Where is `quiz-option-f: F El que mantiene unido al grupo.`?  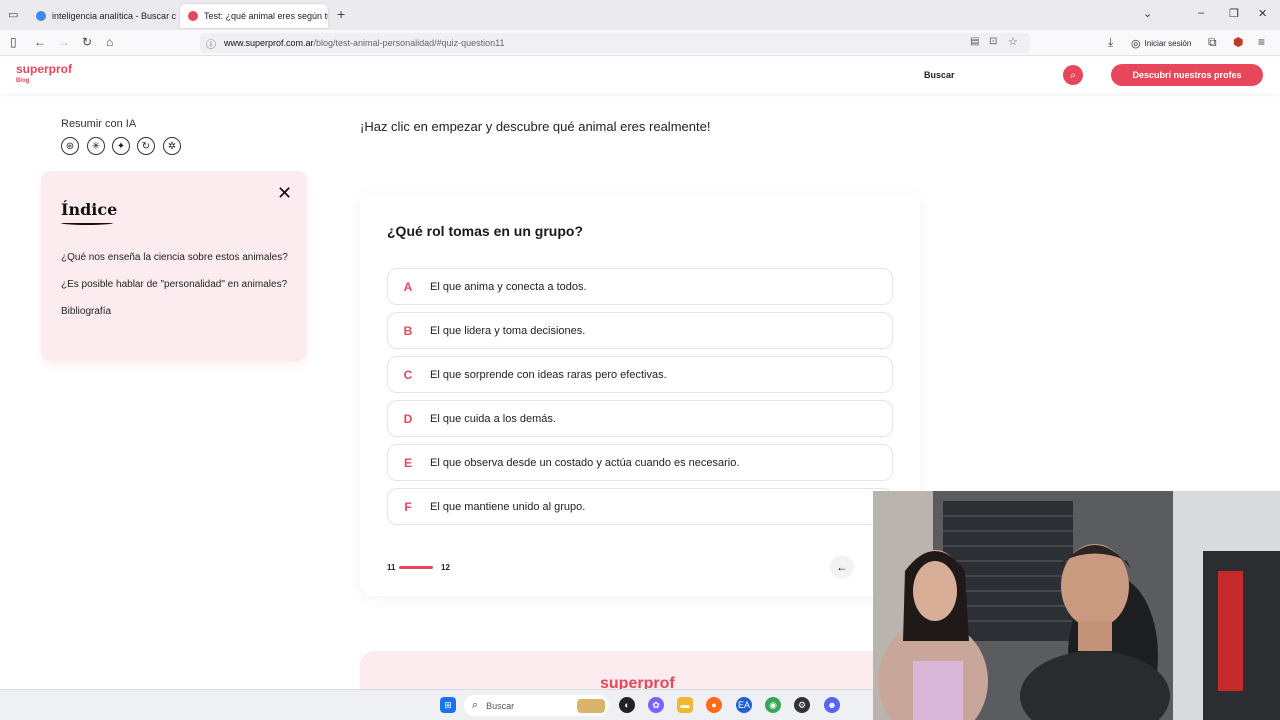 quiz-option-f: F El que mantiene unido al grupo. is located at coordinates (640, 506).